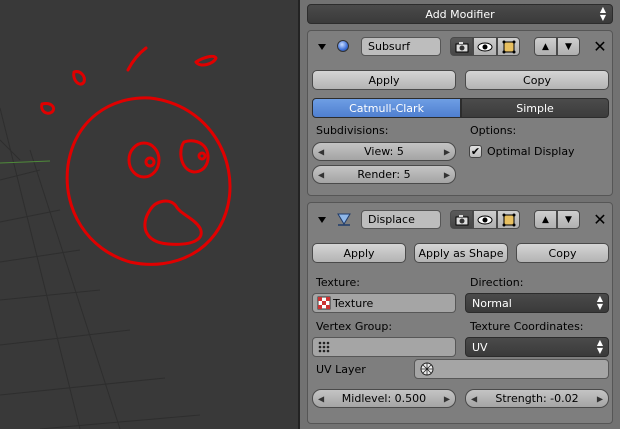  I want to click on subsurf-copy-button: Copy, so click(537, 80).